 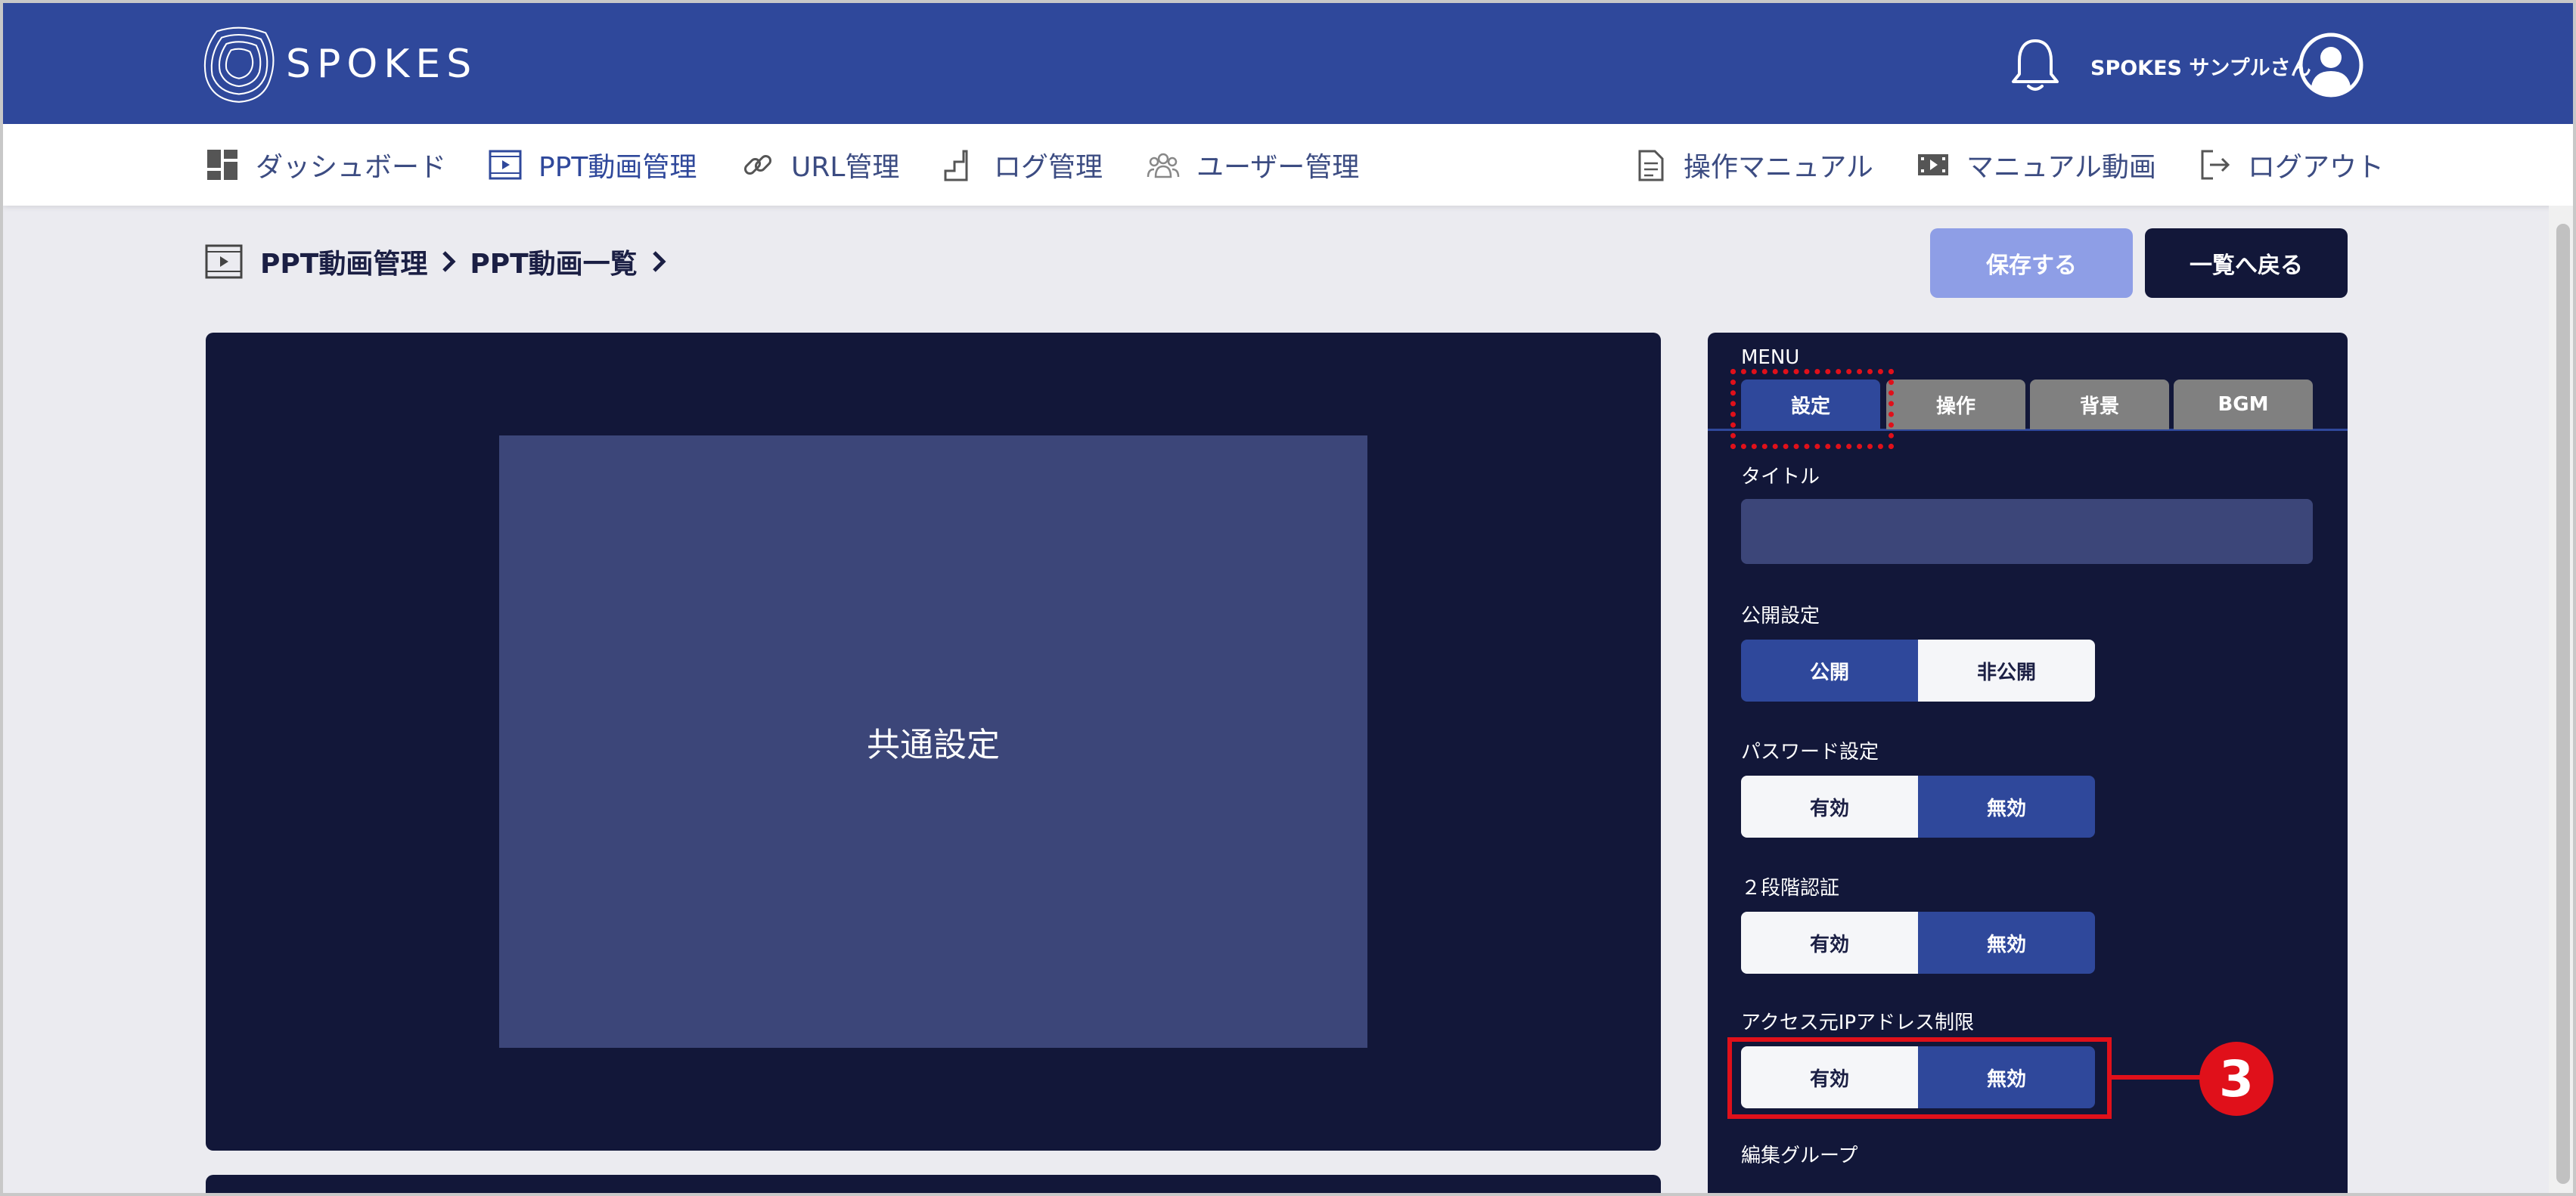 What do you see at coordinates (1829, 807) in the screenshot?
I see `password-enable-button: 有効` at bounding box center [1829, 807].